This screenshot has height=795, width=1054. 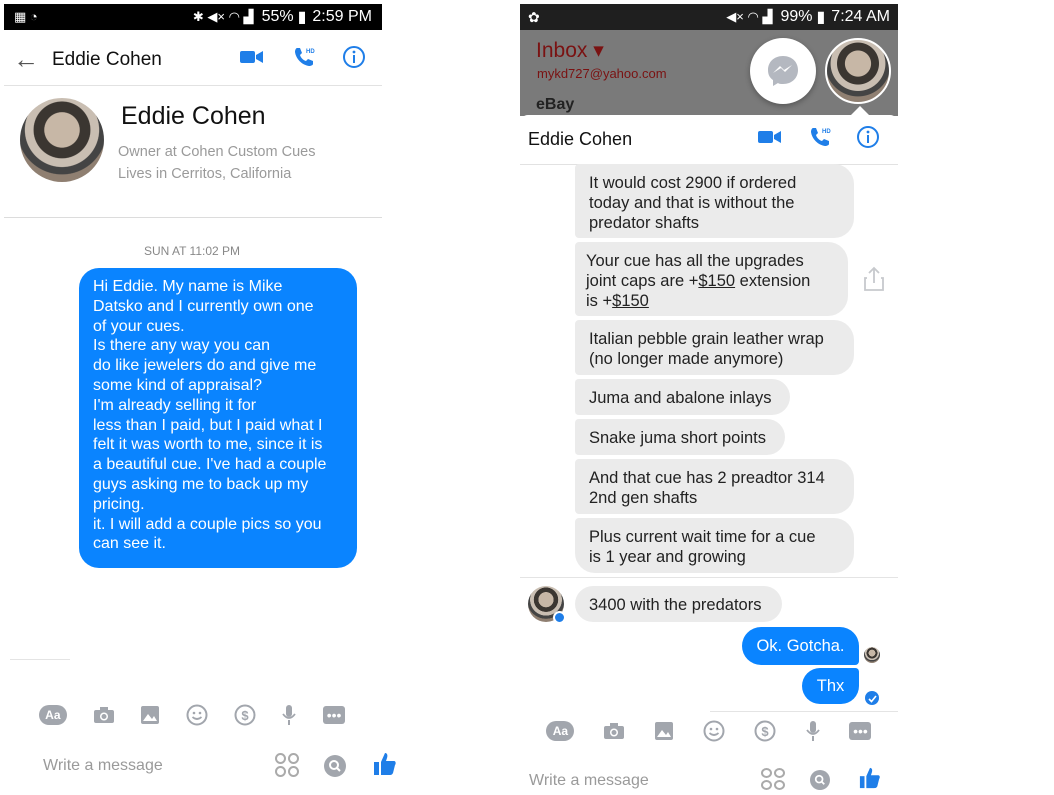 What do you see at coordinates (709, 577) in the screenshot?
I see `messages-divider` at bounding box center [709, 577].